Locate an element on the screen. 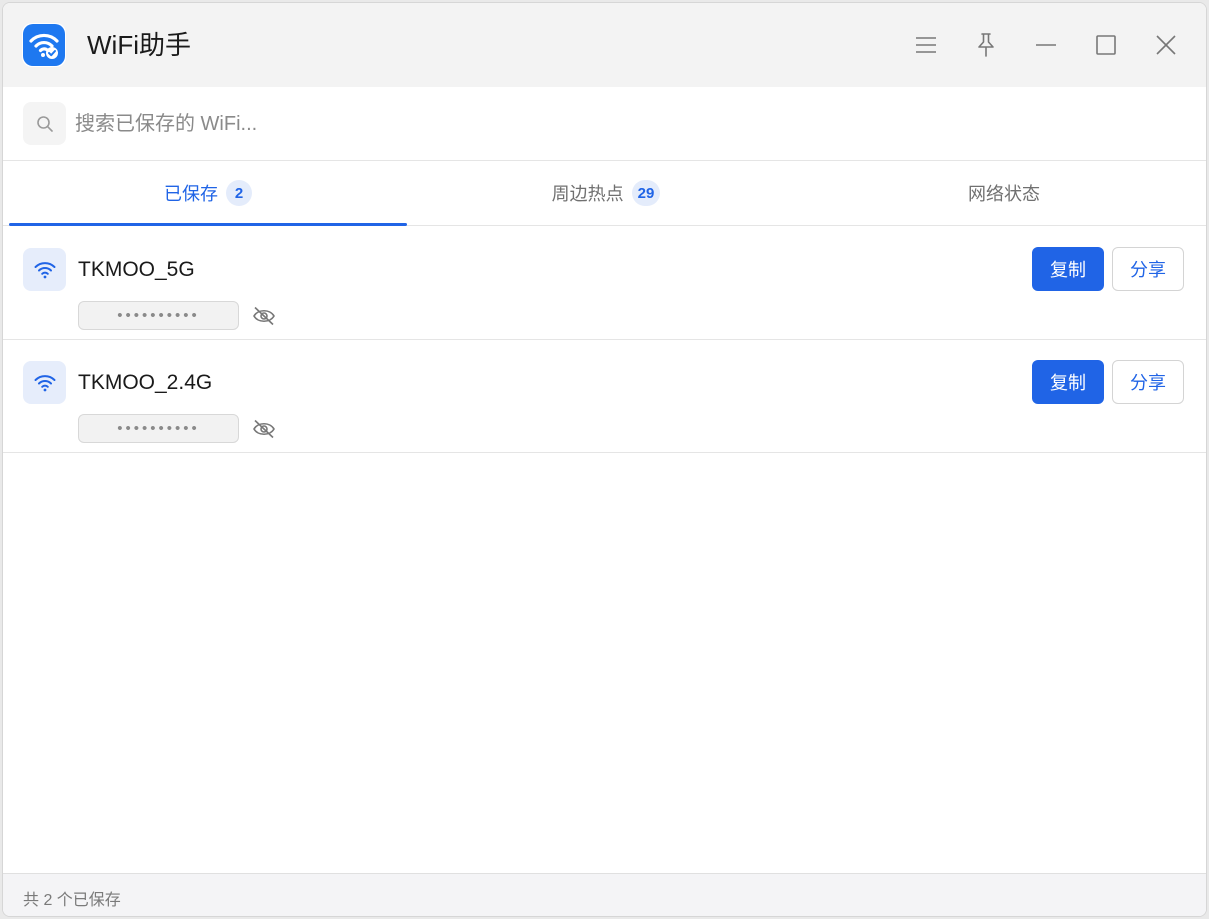 This screenshot has width=1209, height=919. app-logo is located at coordinates (44, 45).